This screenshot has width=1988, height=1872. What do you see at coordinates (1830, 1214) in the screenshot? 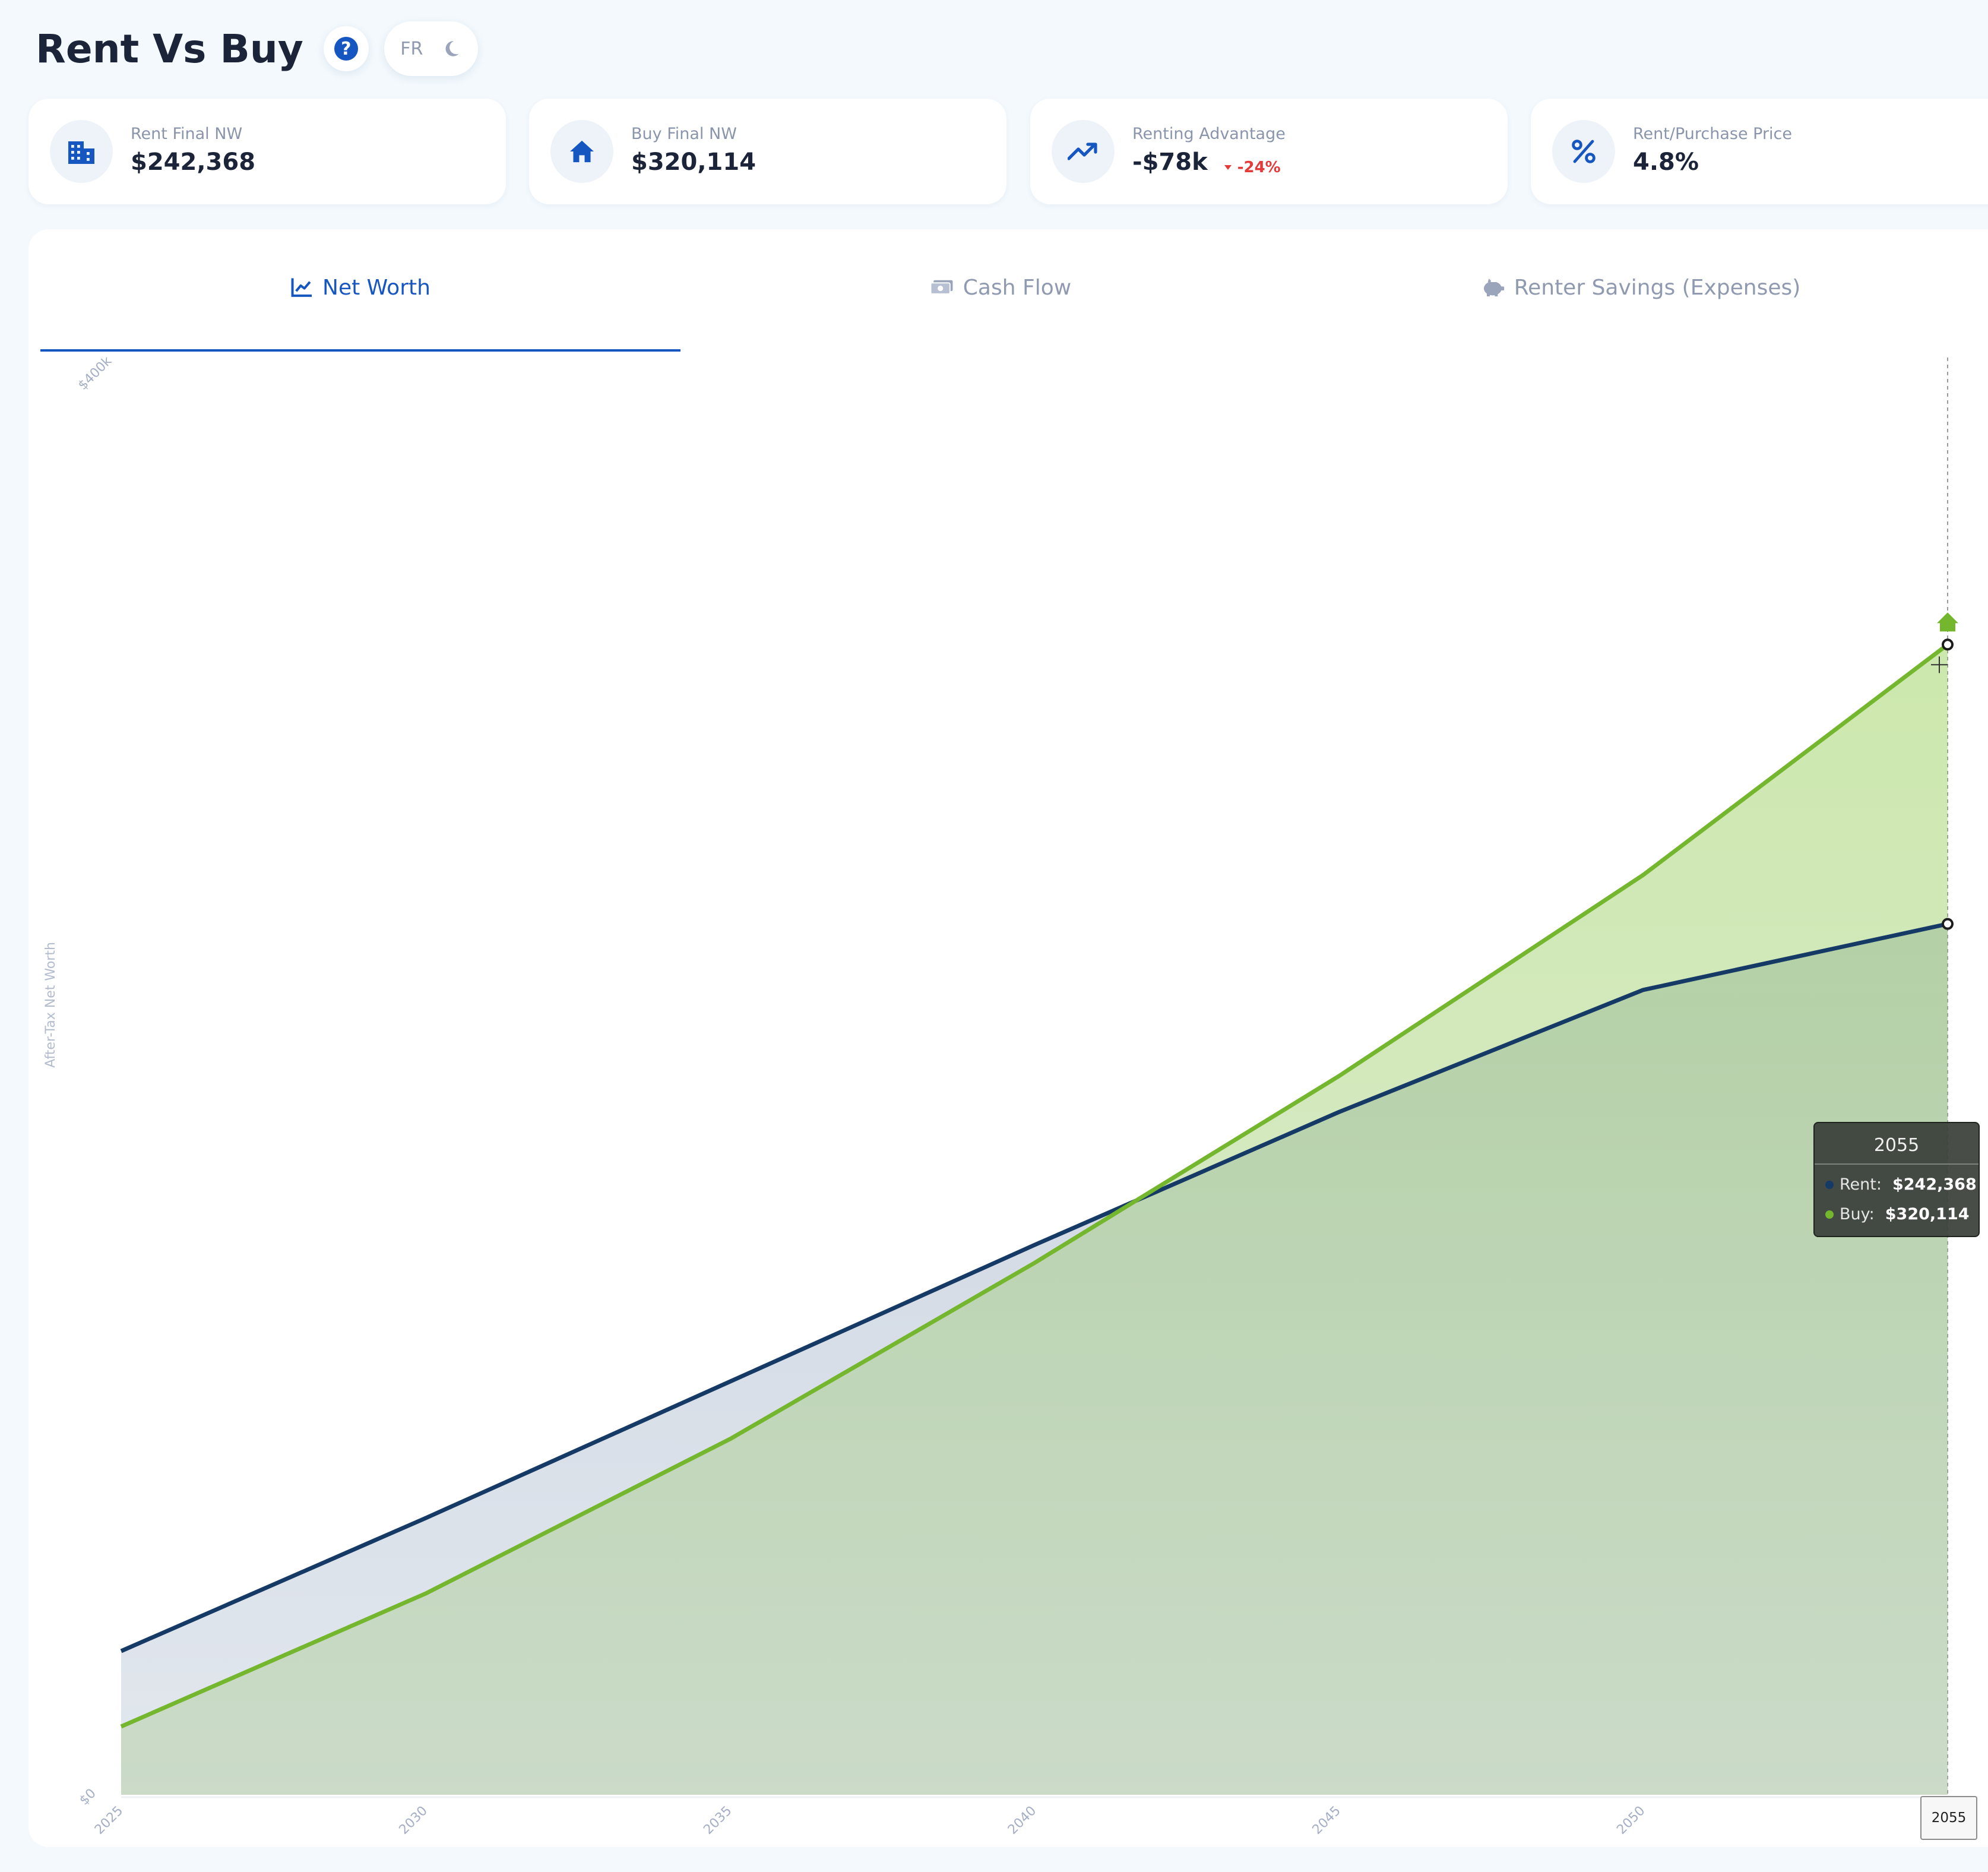
I see `buy-series-dot` at bounding box center [1830, 1214].